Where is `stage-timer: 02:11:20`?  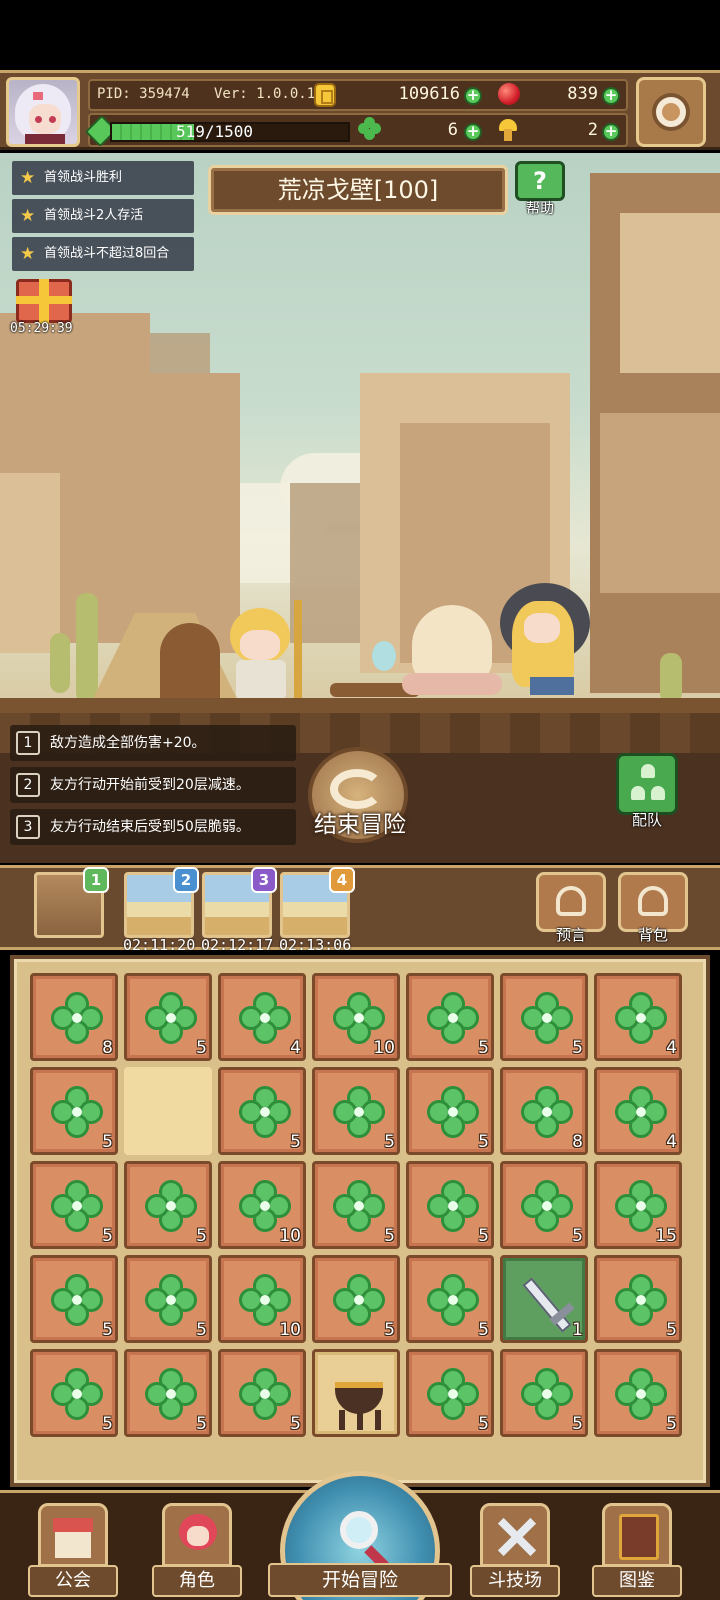 stage-timer: 02:11:20 is located at coordinates (159, 945).